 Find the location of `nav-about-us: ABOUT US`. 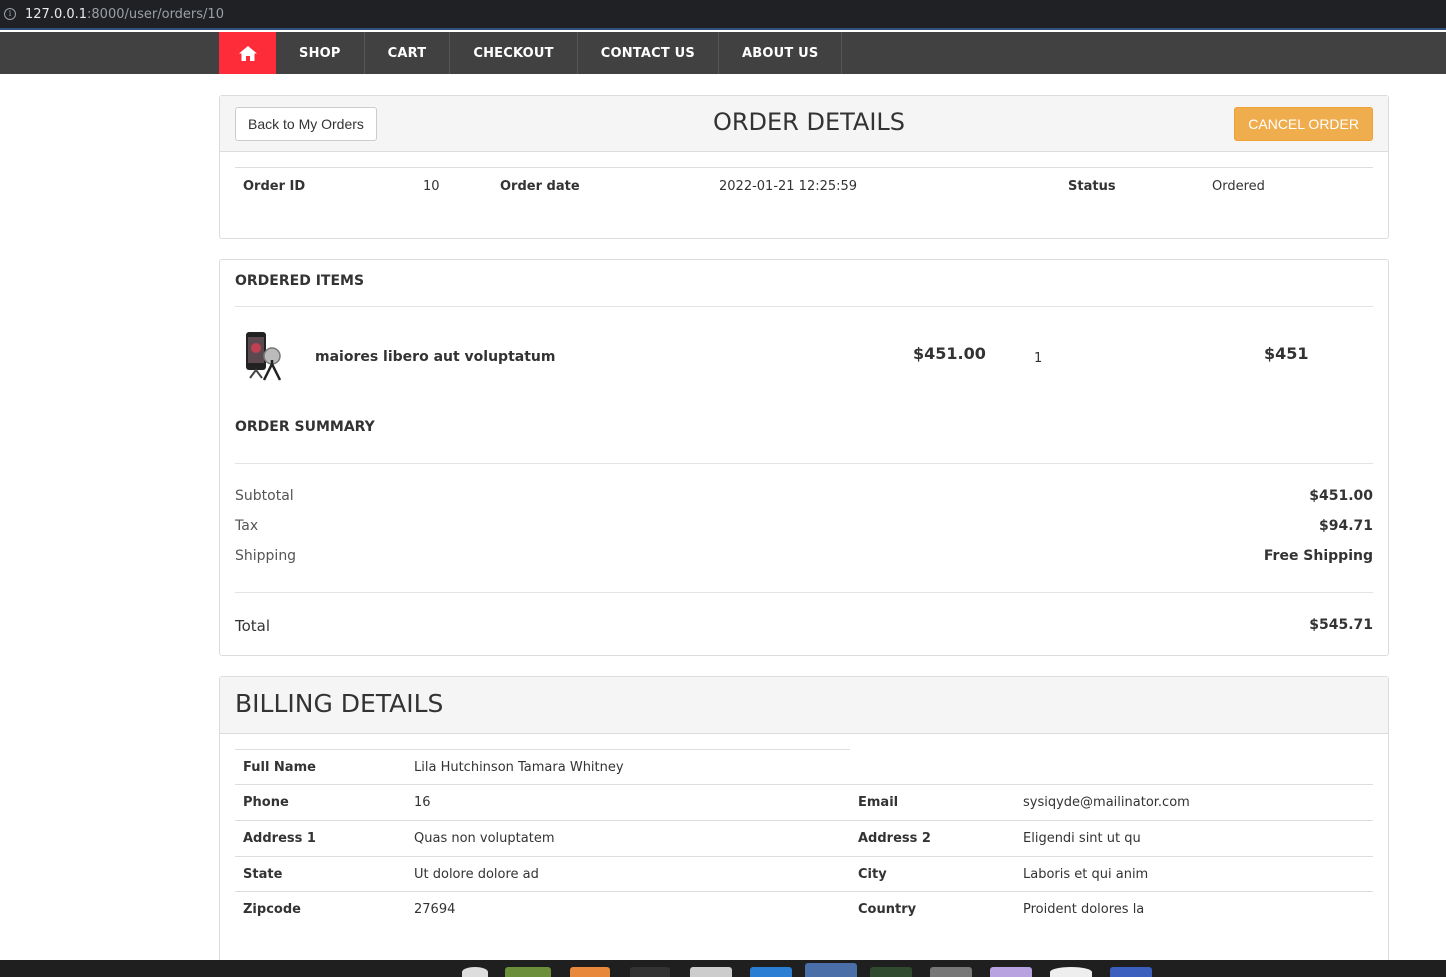

nav-about-us: ABOUT US is located at coordinates (781, 53).